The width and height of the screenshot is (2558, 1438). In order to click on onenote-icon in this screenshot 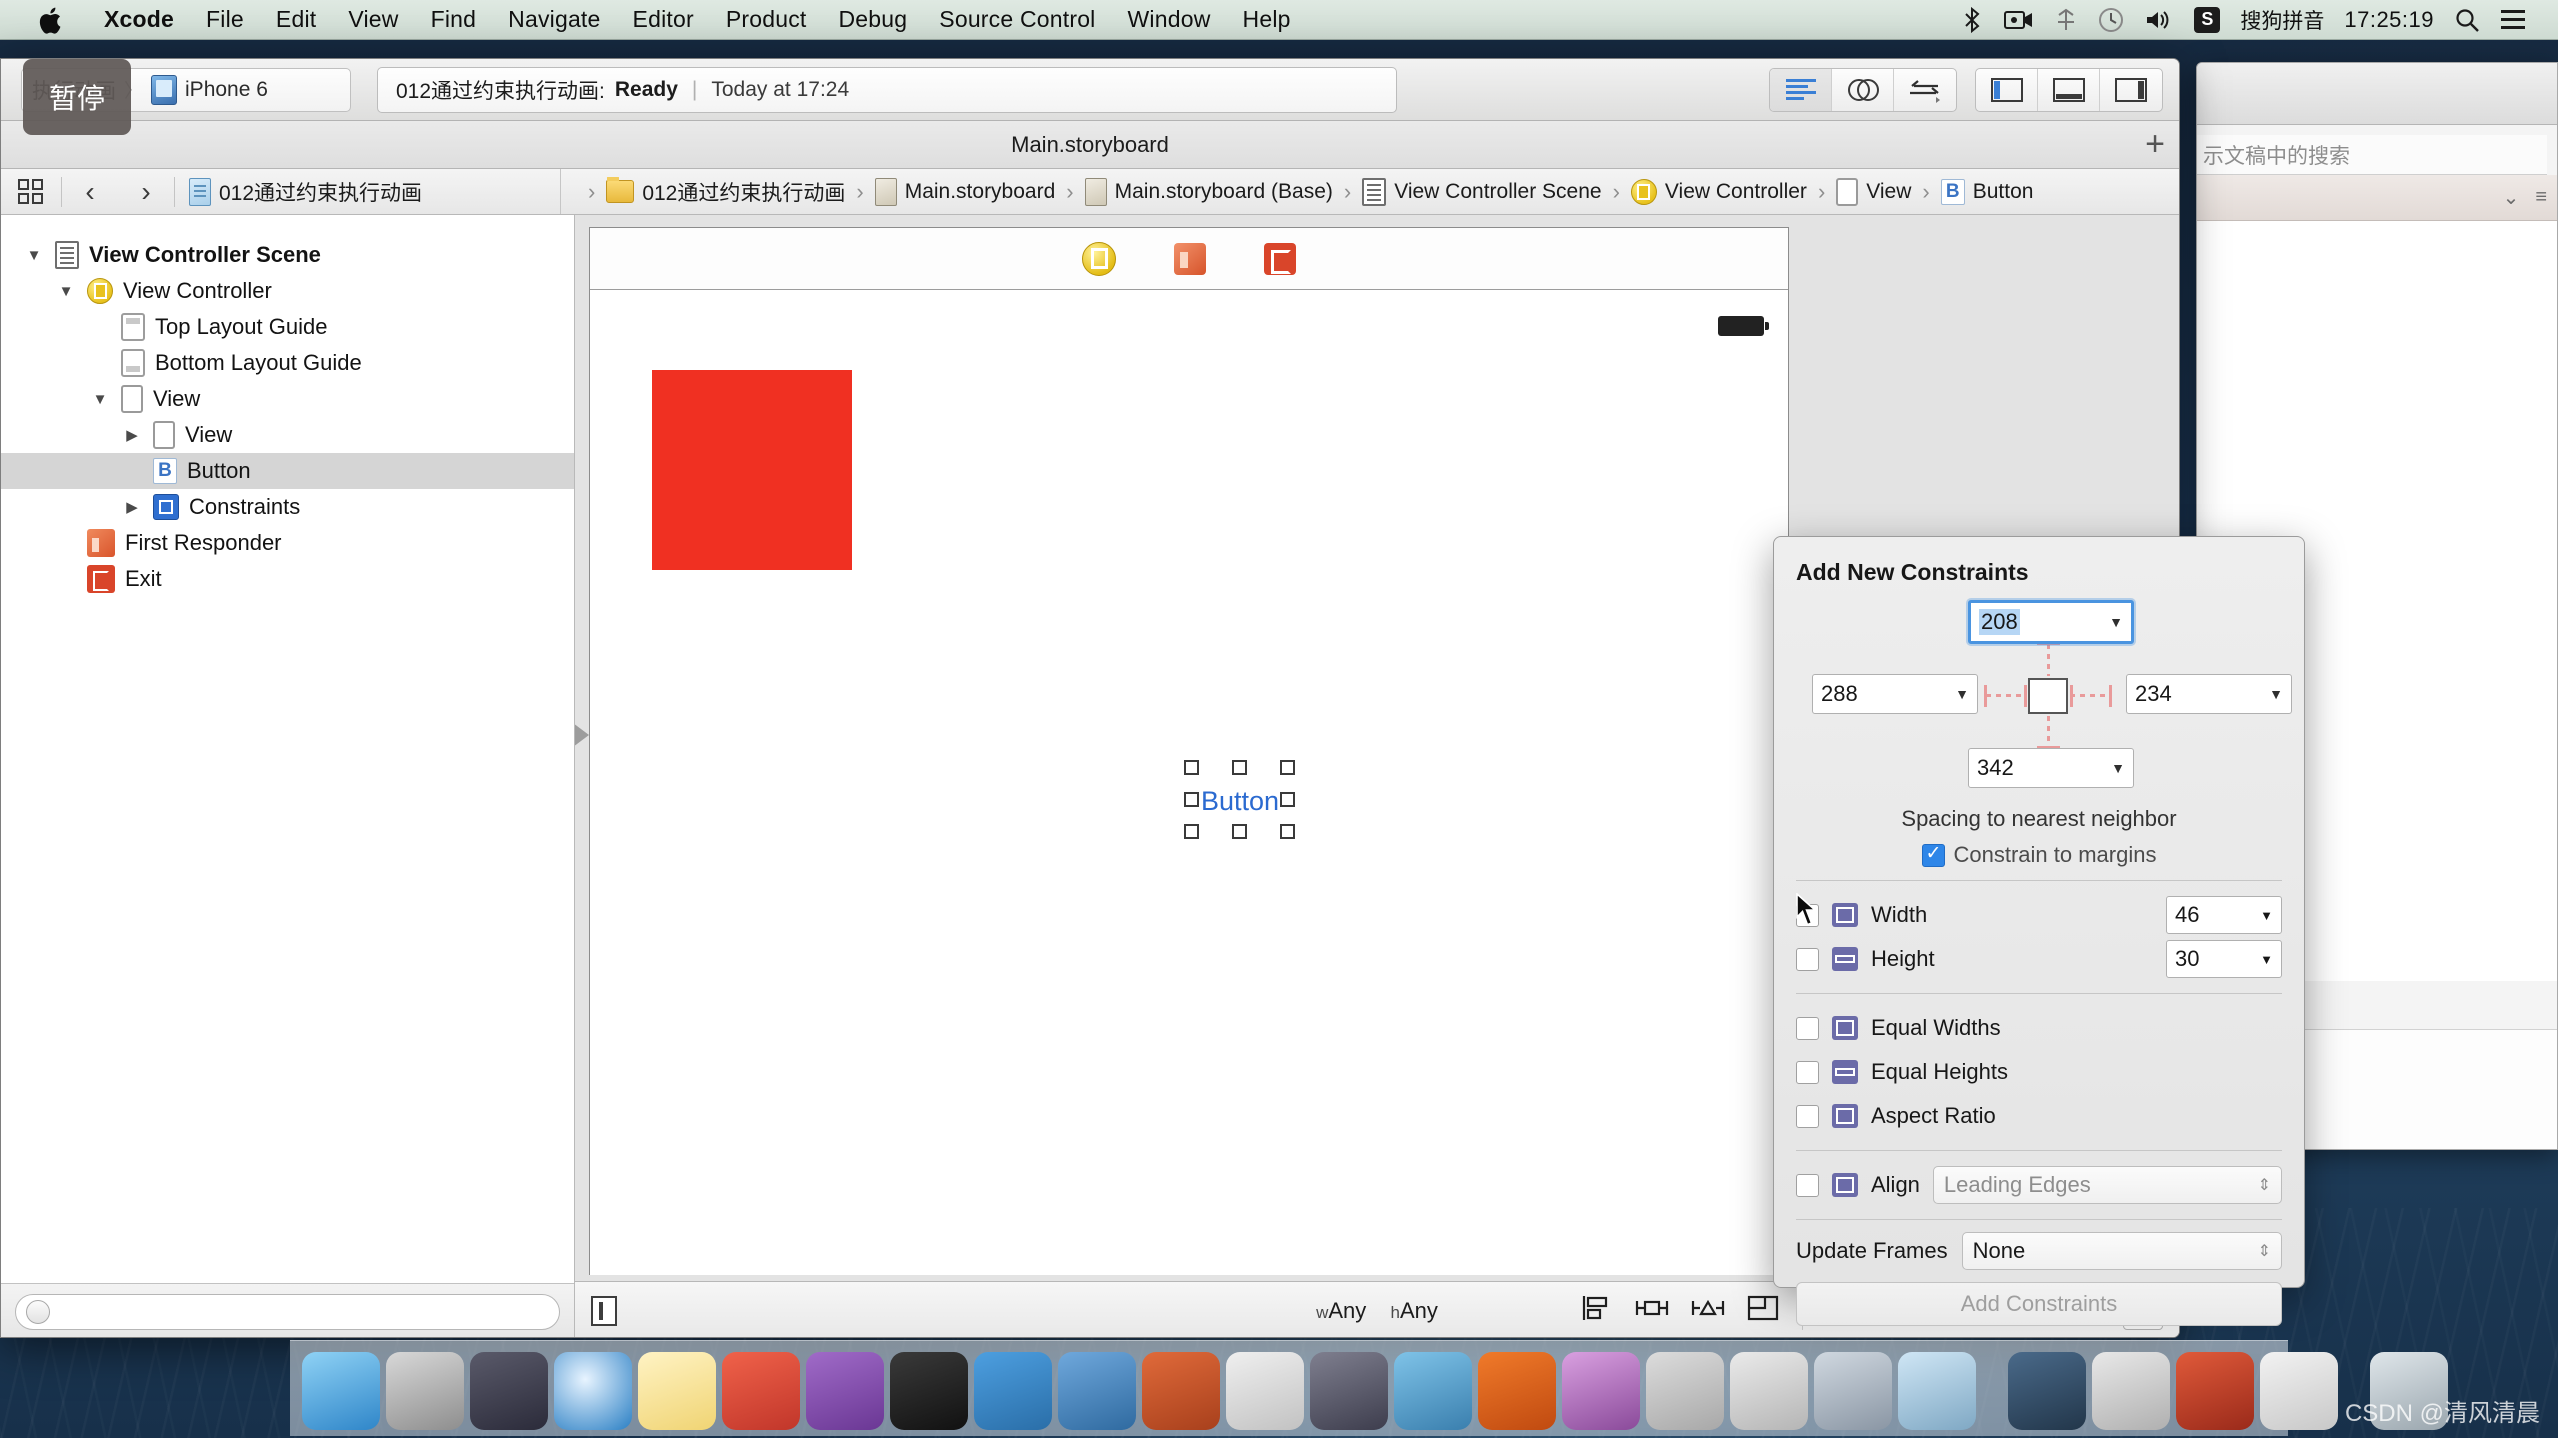, I will do `click(845, 1391)`.